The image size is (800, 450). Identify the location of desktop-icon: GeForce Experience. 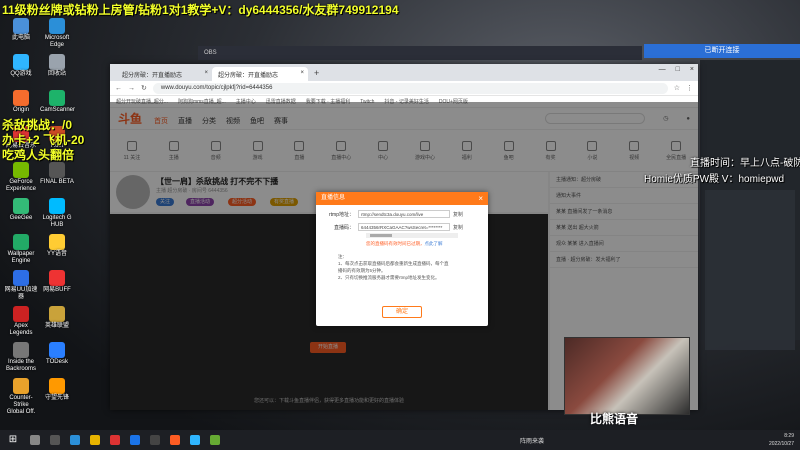
(21, 177).